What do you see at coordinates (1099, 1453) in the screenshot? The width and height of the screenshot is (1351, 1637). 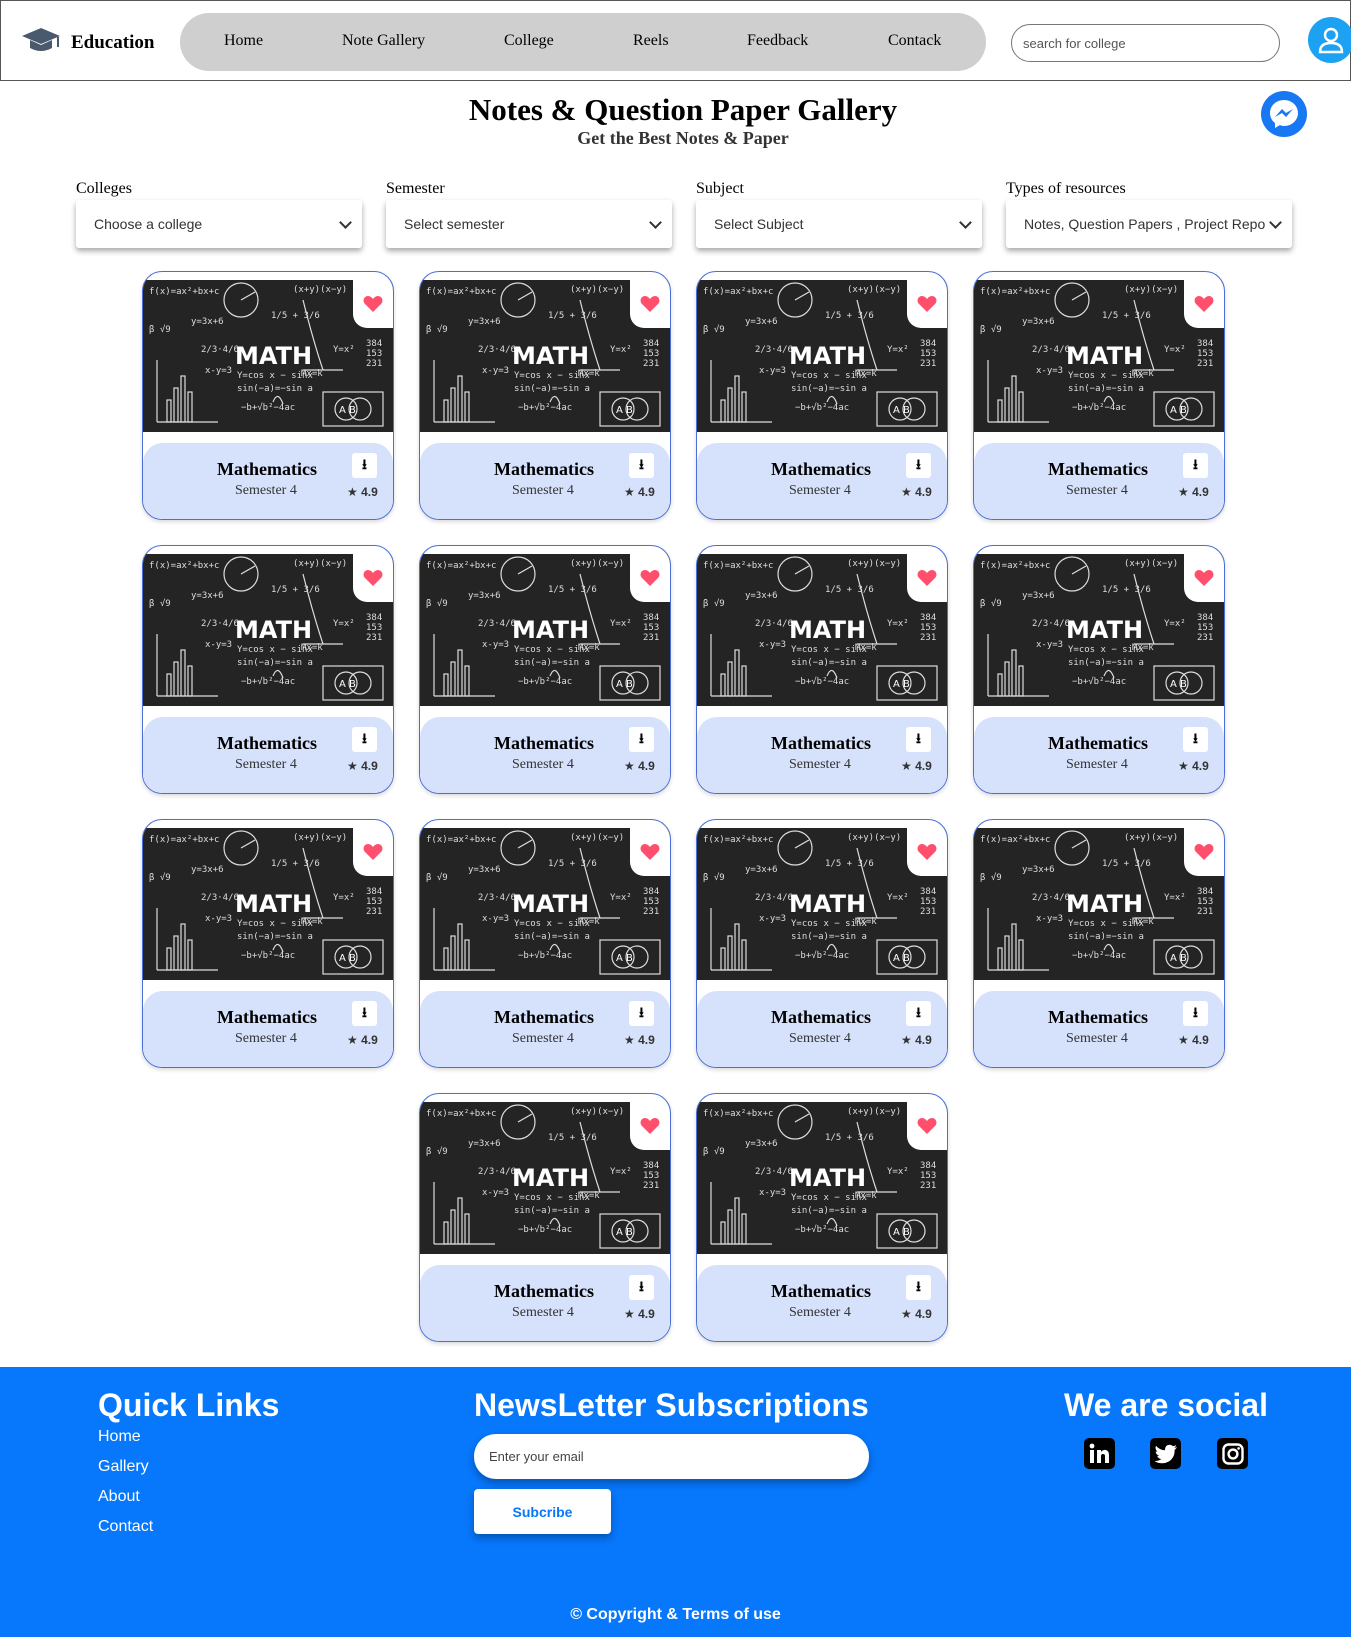 I see `linkedin-icon` at bounding box center [1099, 1453].